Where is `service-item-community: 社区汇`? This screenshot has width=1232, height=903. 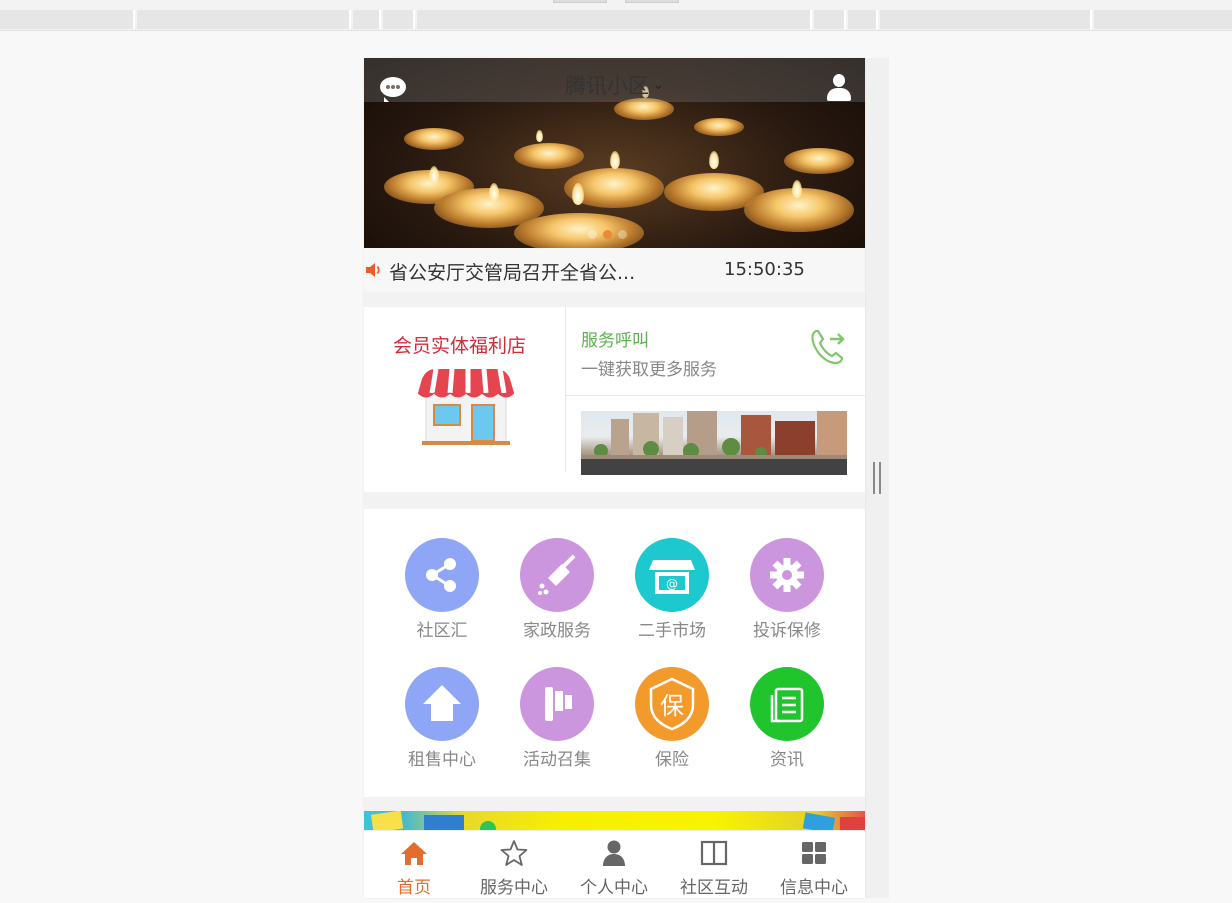 service-item-community: 社区汇 is located at coordinates (442, 589).